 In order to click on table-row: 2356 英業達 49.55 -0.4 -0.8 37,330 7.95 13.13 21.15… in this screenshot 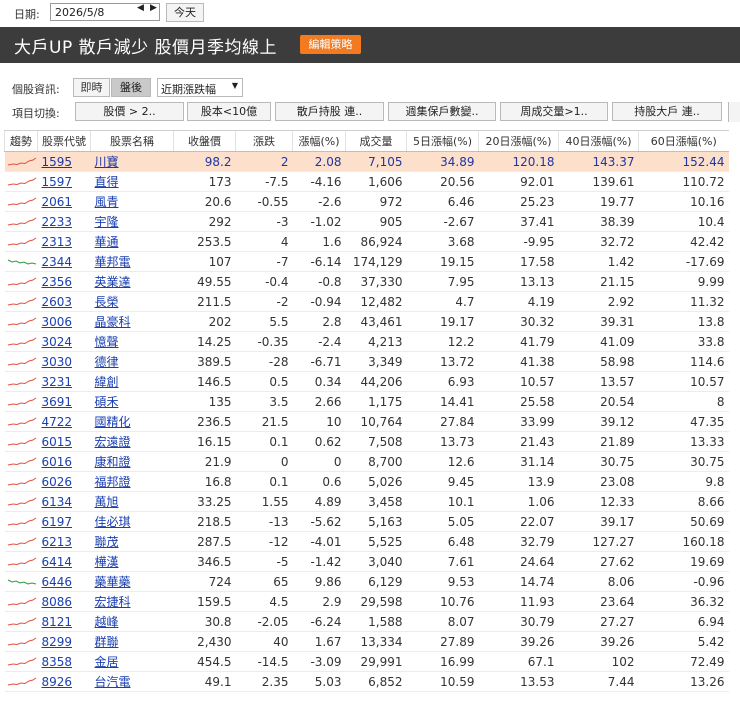, I will do `click(366, 281)`.